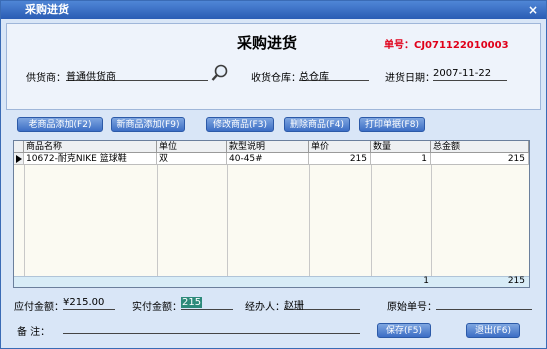 This screenshot has height=349, width=547. I want to click on original-number-label: 原始单号：, so click(412, 307).